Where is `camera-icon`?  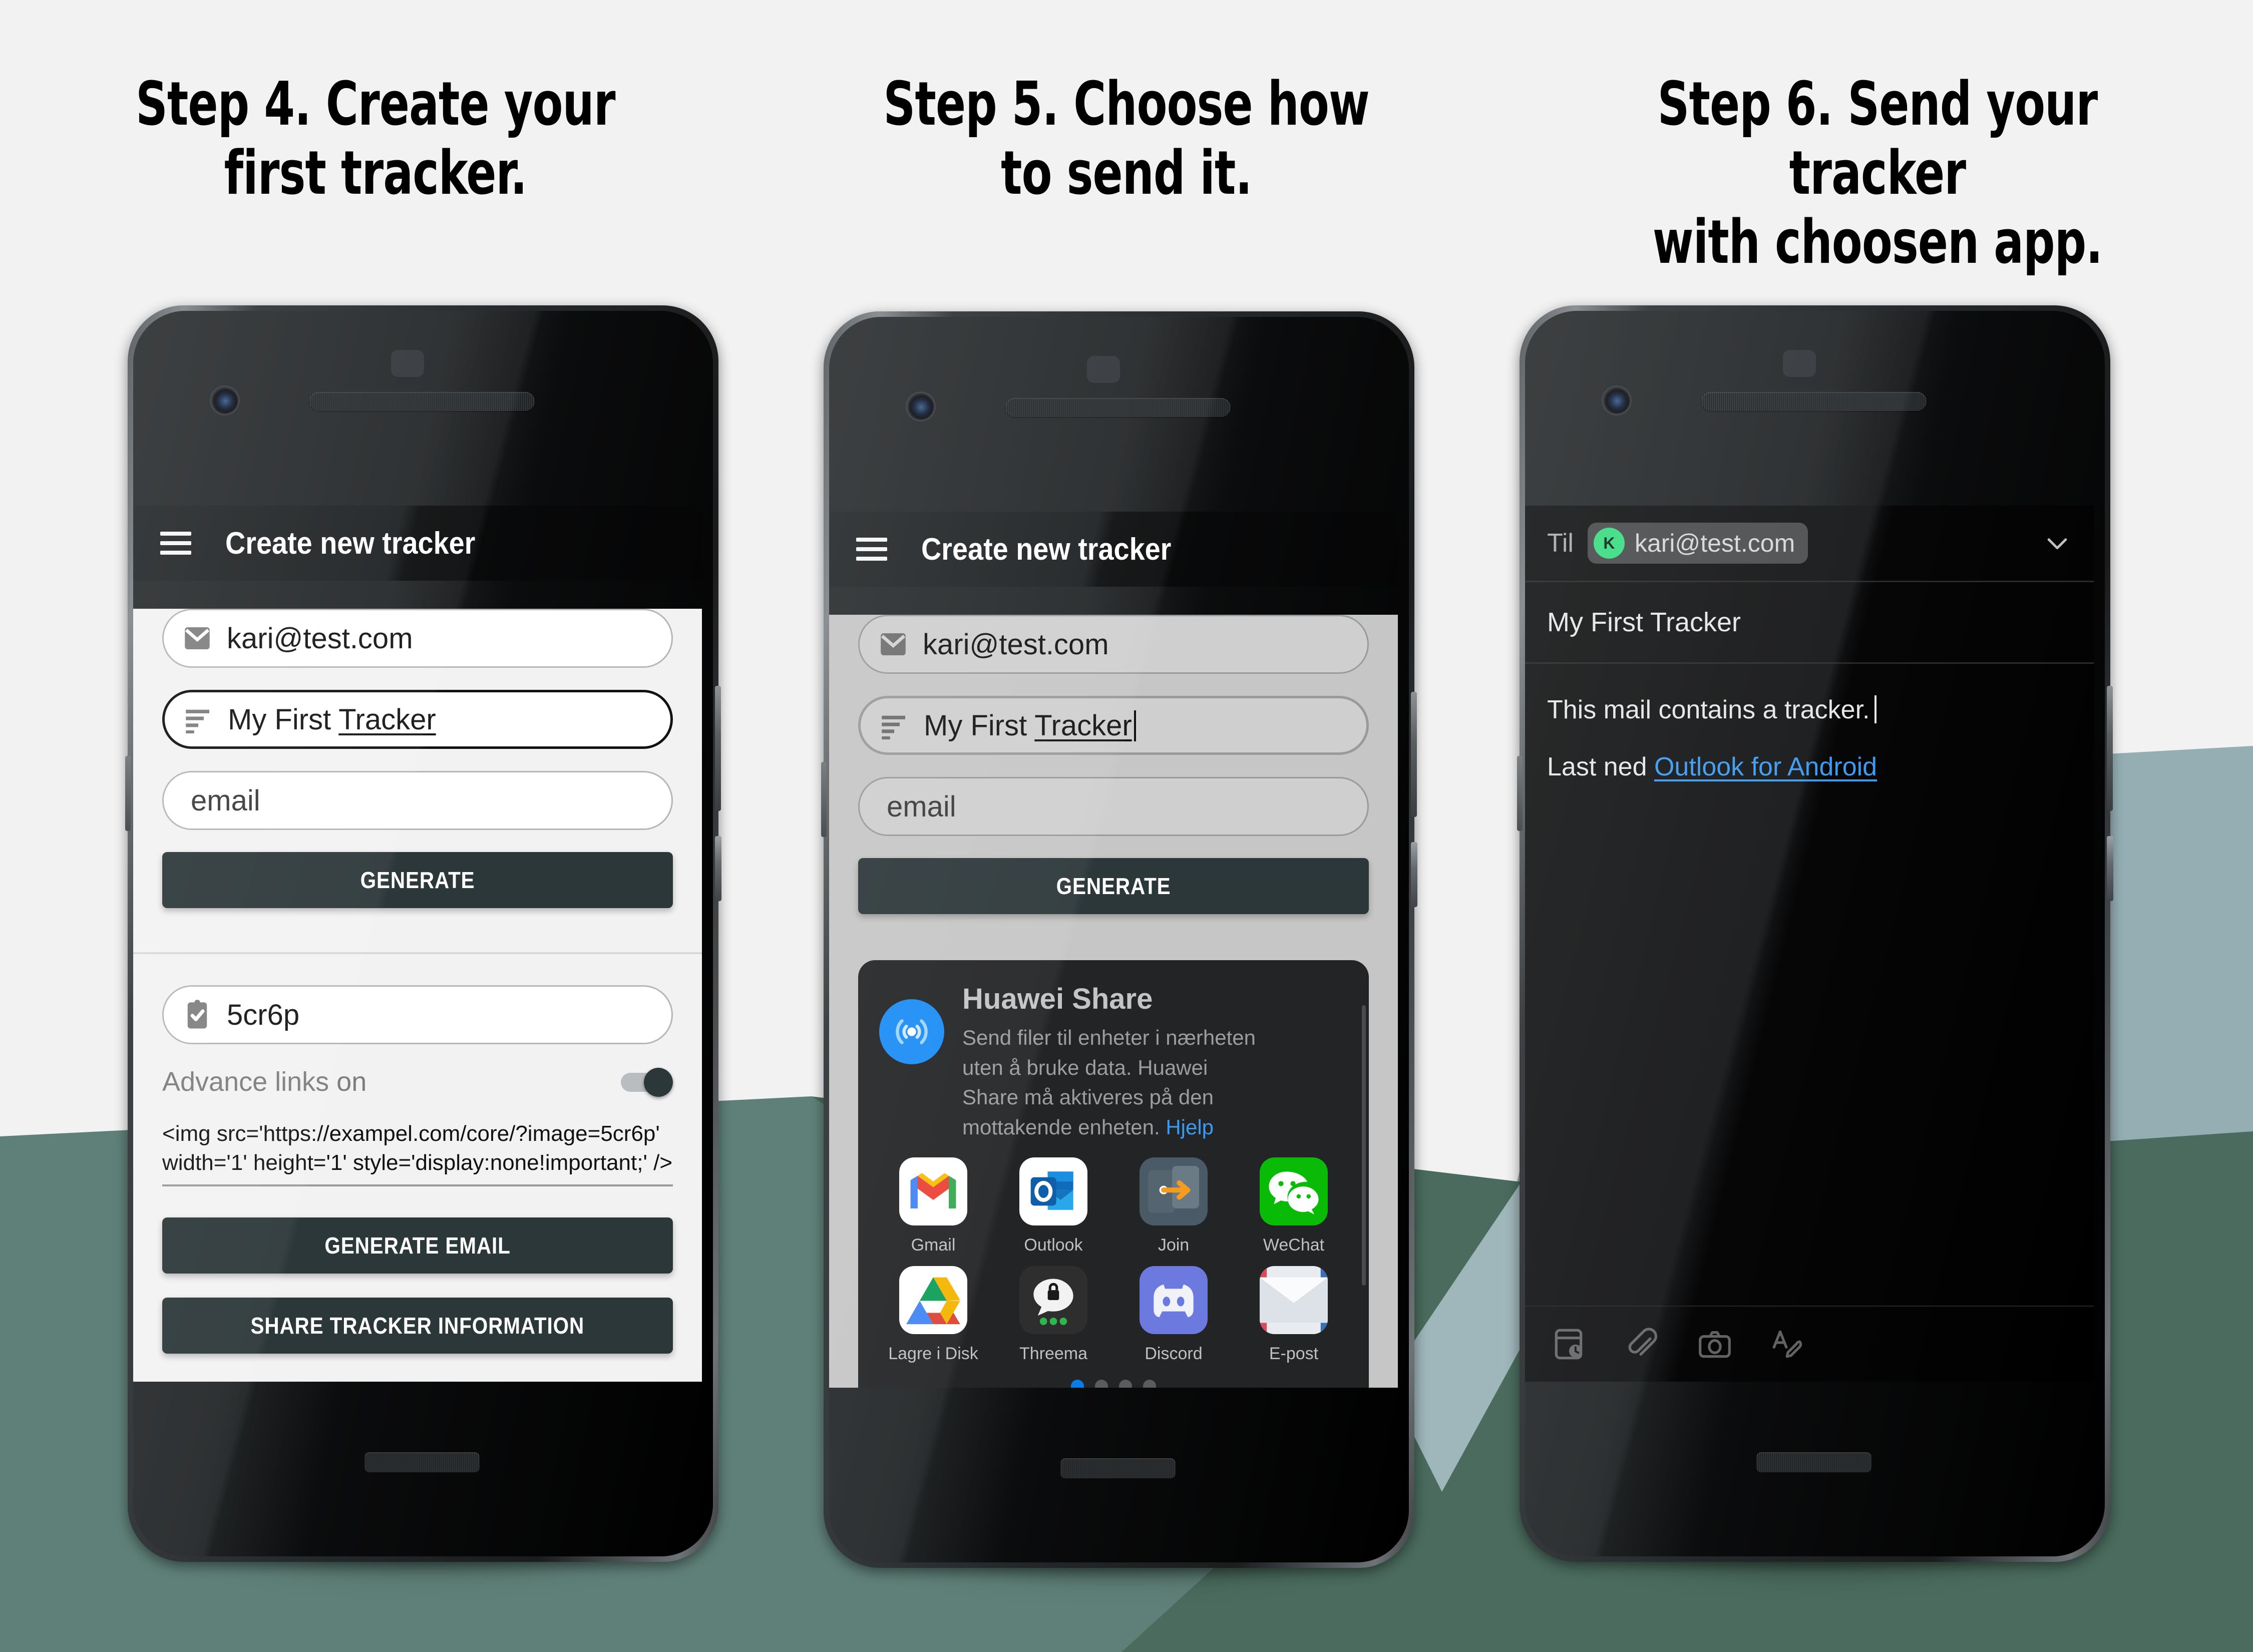
camera-icon is located at coordinates (1715, 1344).